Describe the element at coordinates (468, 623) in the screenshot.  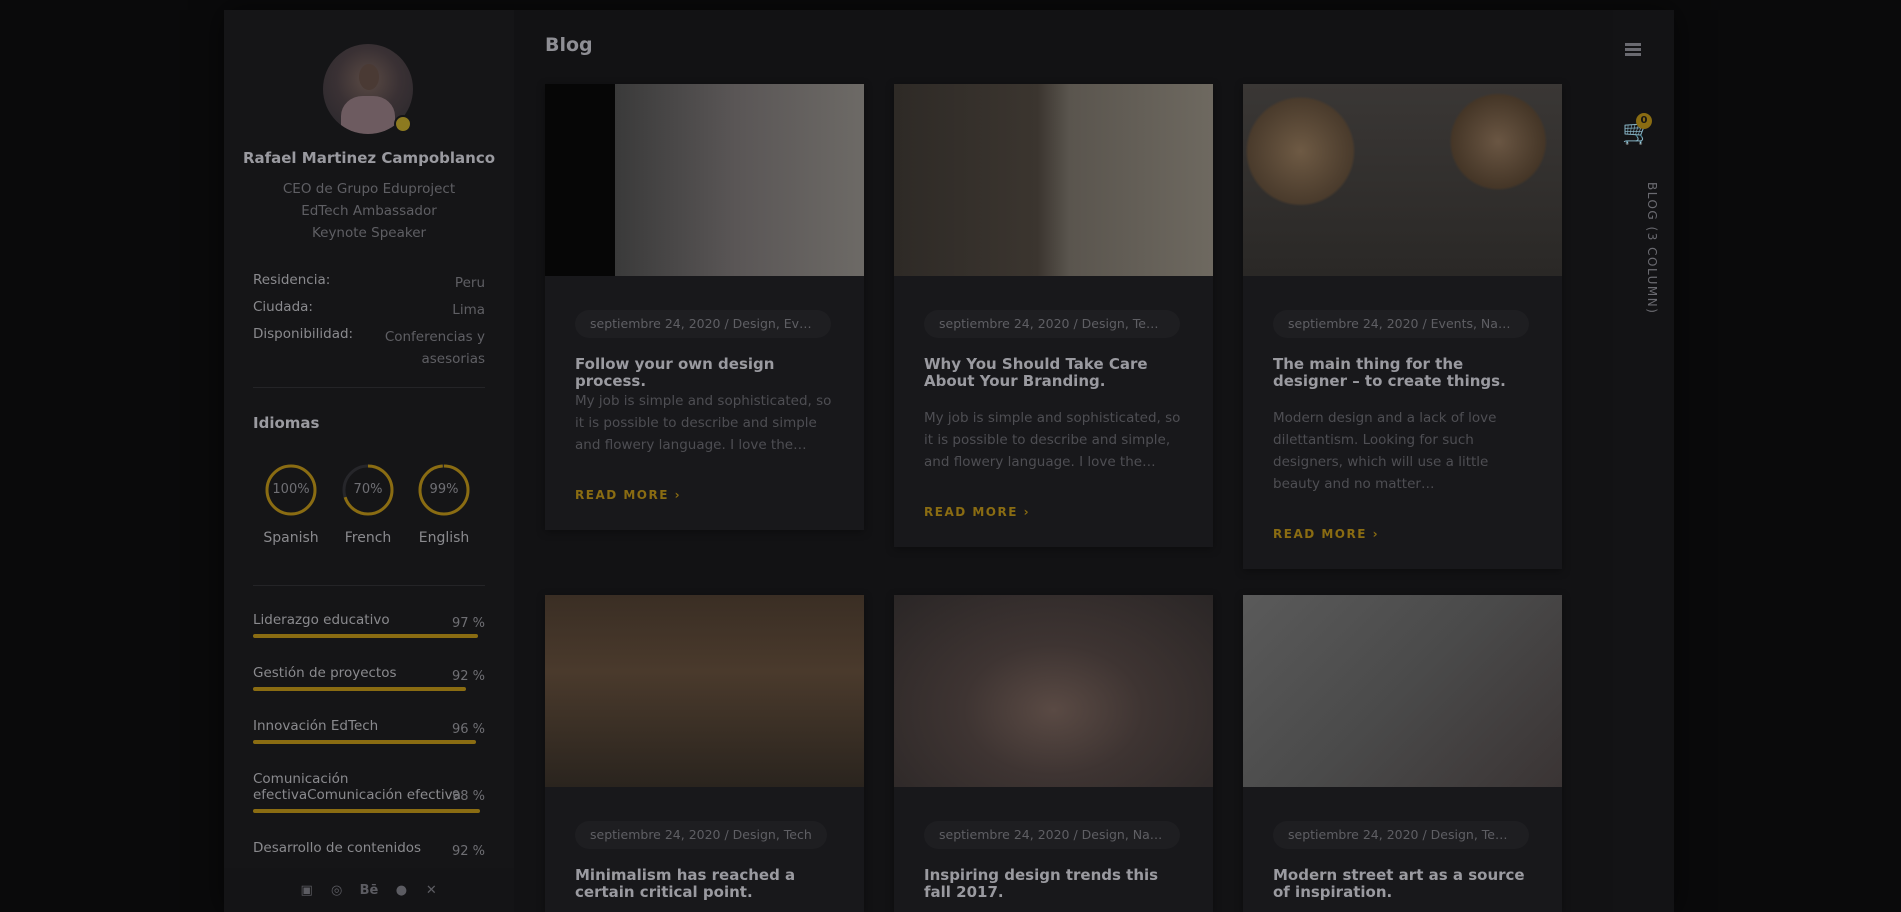
I see `skill-percent: 97 %` at that location.